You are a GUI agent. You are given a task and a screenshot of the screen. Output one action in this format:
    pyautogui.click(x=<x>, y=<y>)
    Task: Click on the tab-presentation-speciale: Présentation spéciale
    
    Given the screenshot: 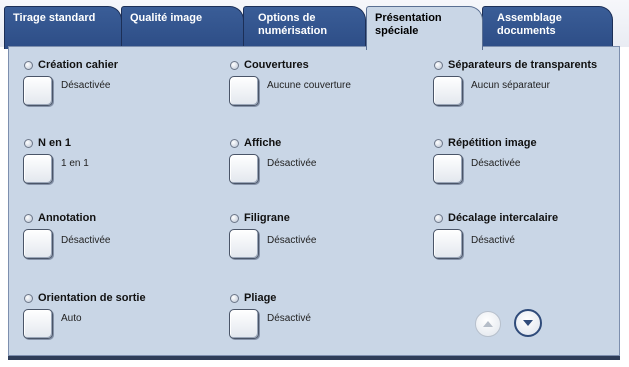 What is the action you would take?
    pyautogui.click(x=424, y=28)
    